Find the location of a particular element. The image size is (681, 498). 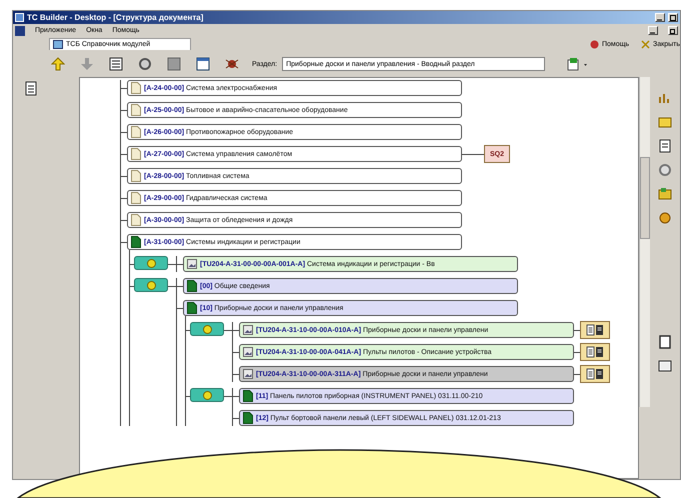

window-title: TC Builder - Desktop - [Структура документа] is located at coordinates (115, 17).